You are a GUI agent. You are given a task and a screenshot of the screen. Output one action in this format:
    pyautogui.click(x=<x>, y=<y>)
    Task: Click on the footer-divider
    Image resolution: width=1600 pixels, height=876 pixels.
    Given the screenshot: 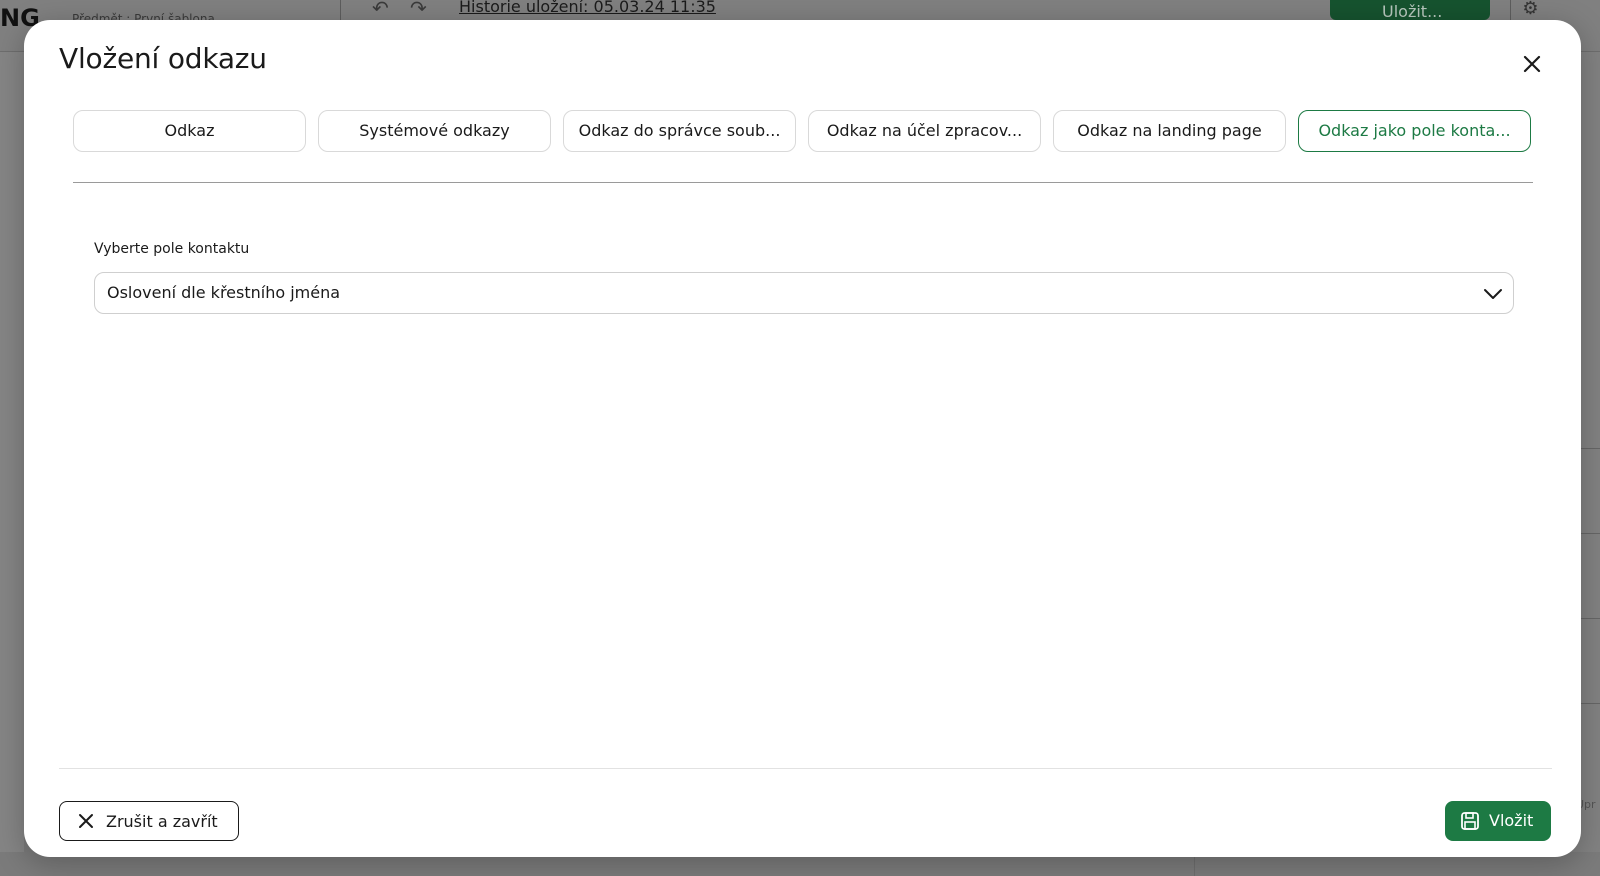 What is the action you would take?
    pyautogui.click(x=805, y=768)
    